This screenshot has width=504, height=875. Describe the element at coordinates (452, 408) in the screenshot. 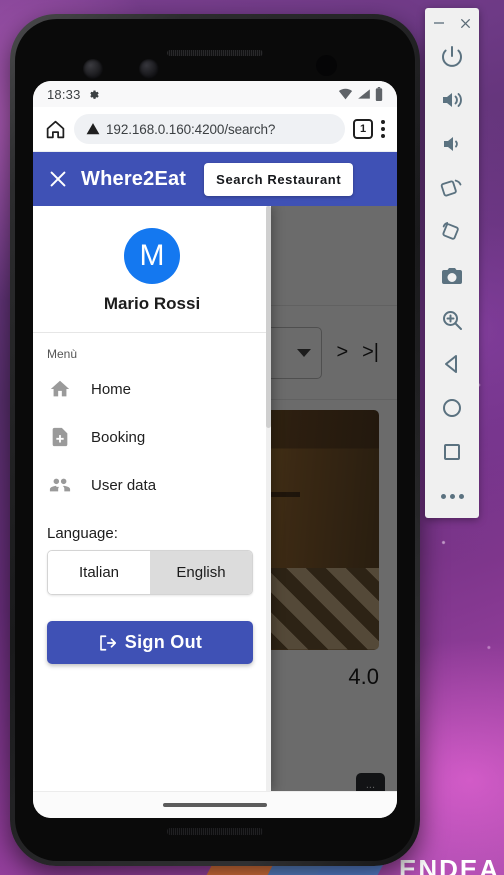

I see `home-circle-icon` at that location.